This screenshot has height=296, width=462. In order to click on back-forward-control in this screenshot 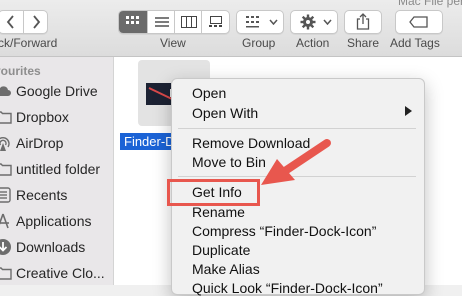, I will do `click(24, 22)`.